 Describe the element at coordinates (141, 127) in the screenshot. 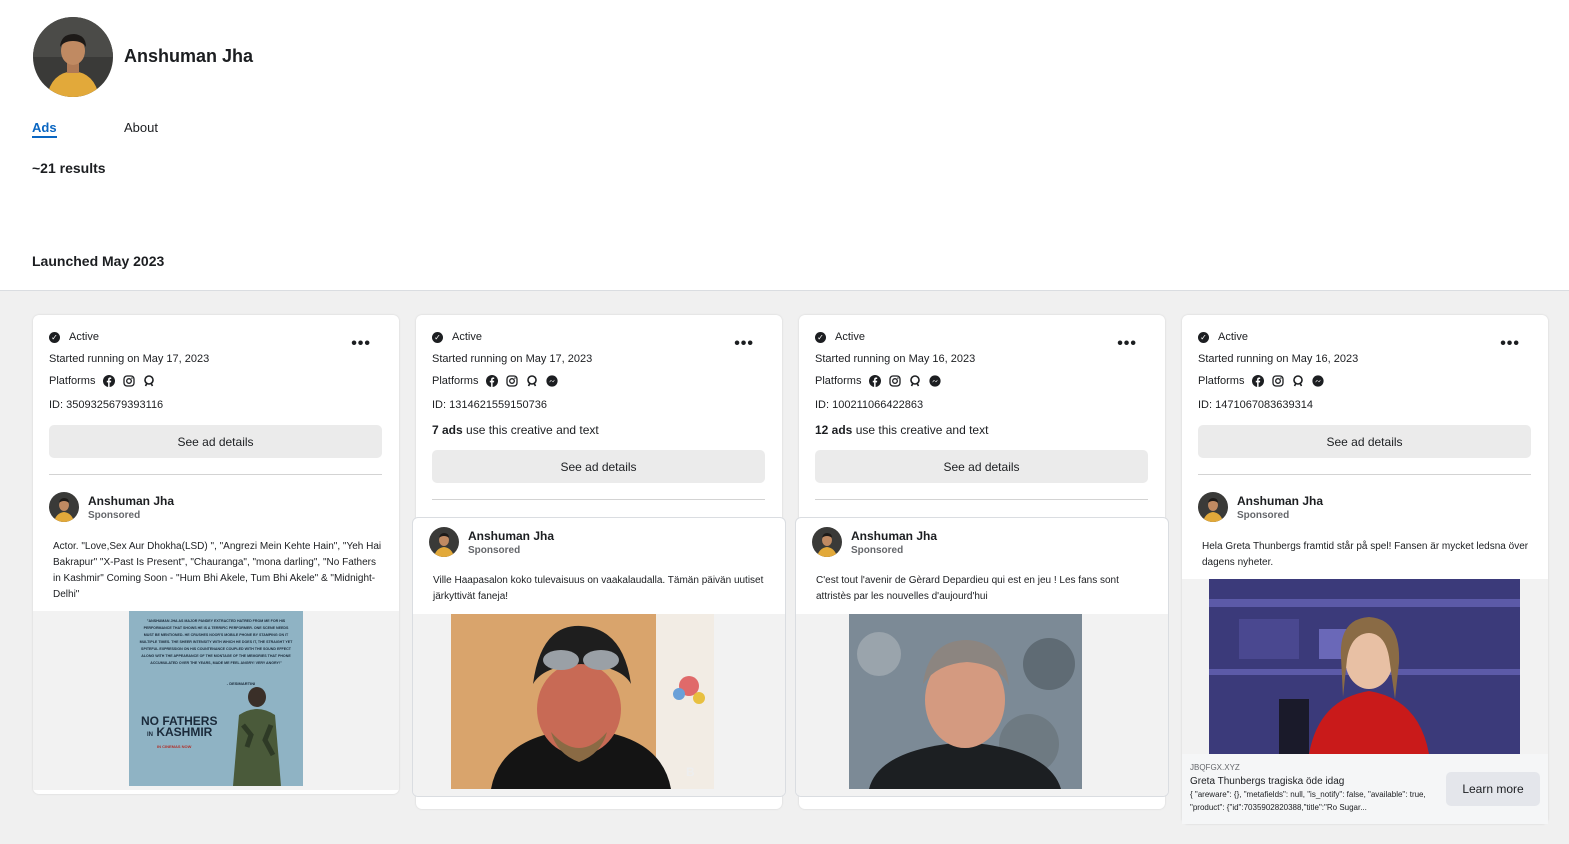

I see `tab-about: About` at that location.